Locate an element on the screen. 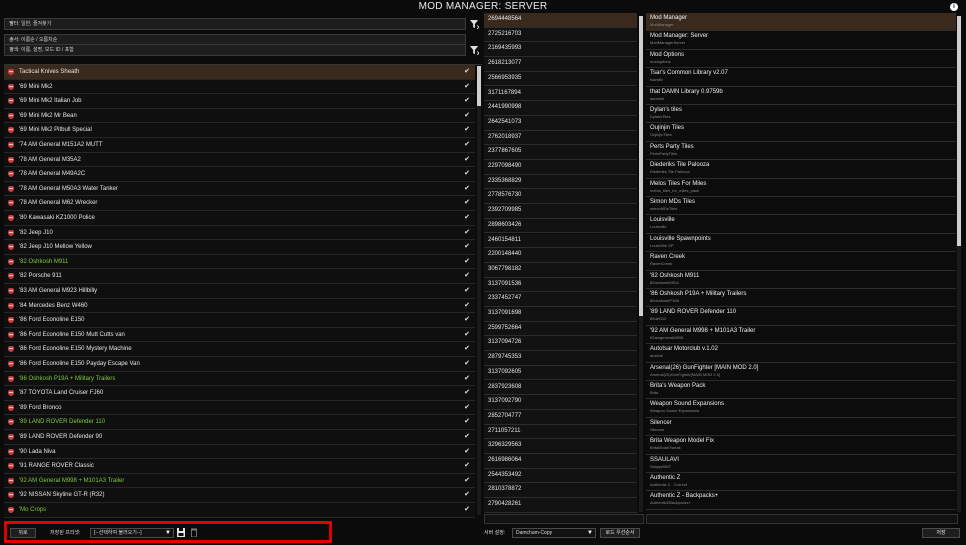 The width and height of the screenshot is (966, 545). mod-list-row: Tactical Knives Sheath ✔ is located at coordinates (239, 72).